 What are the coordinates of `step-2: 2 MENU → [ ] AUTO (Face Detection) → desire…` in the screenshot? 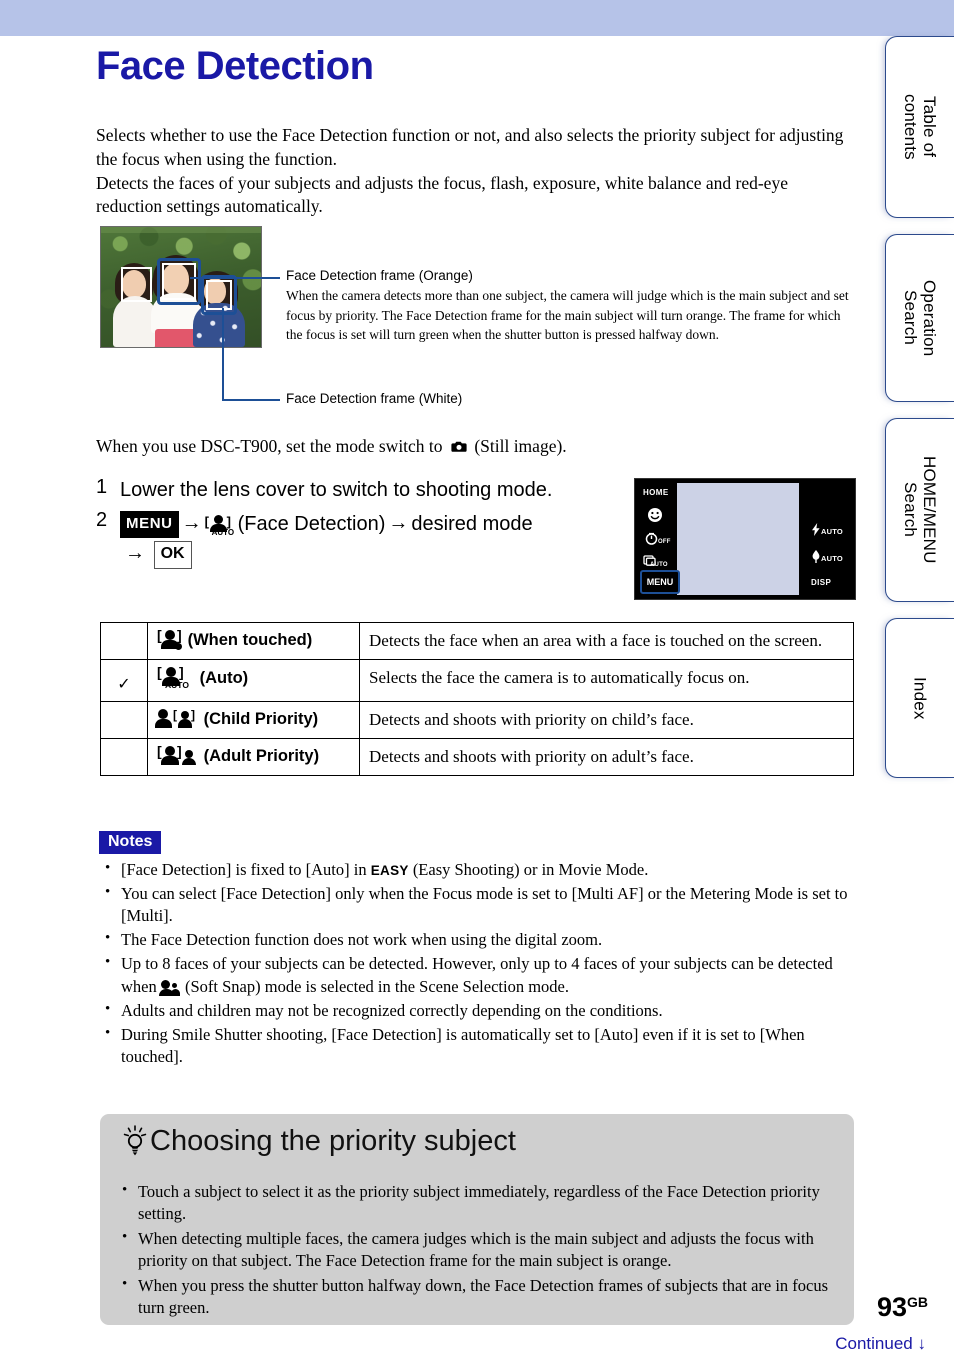 It's located at (361, 539).